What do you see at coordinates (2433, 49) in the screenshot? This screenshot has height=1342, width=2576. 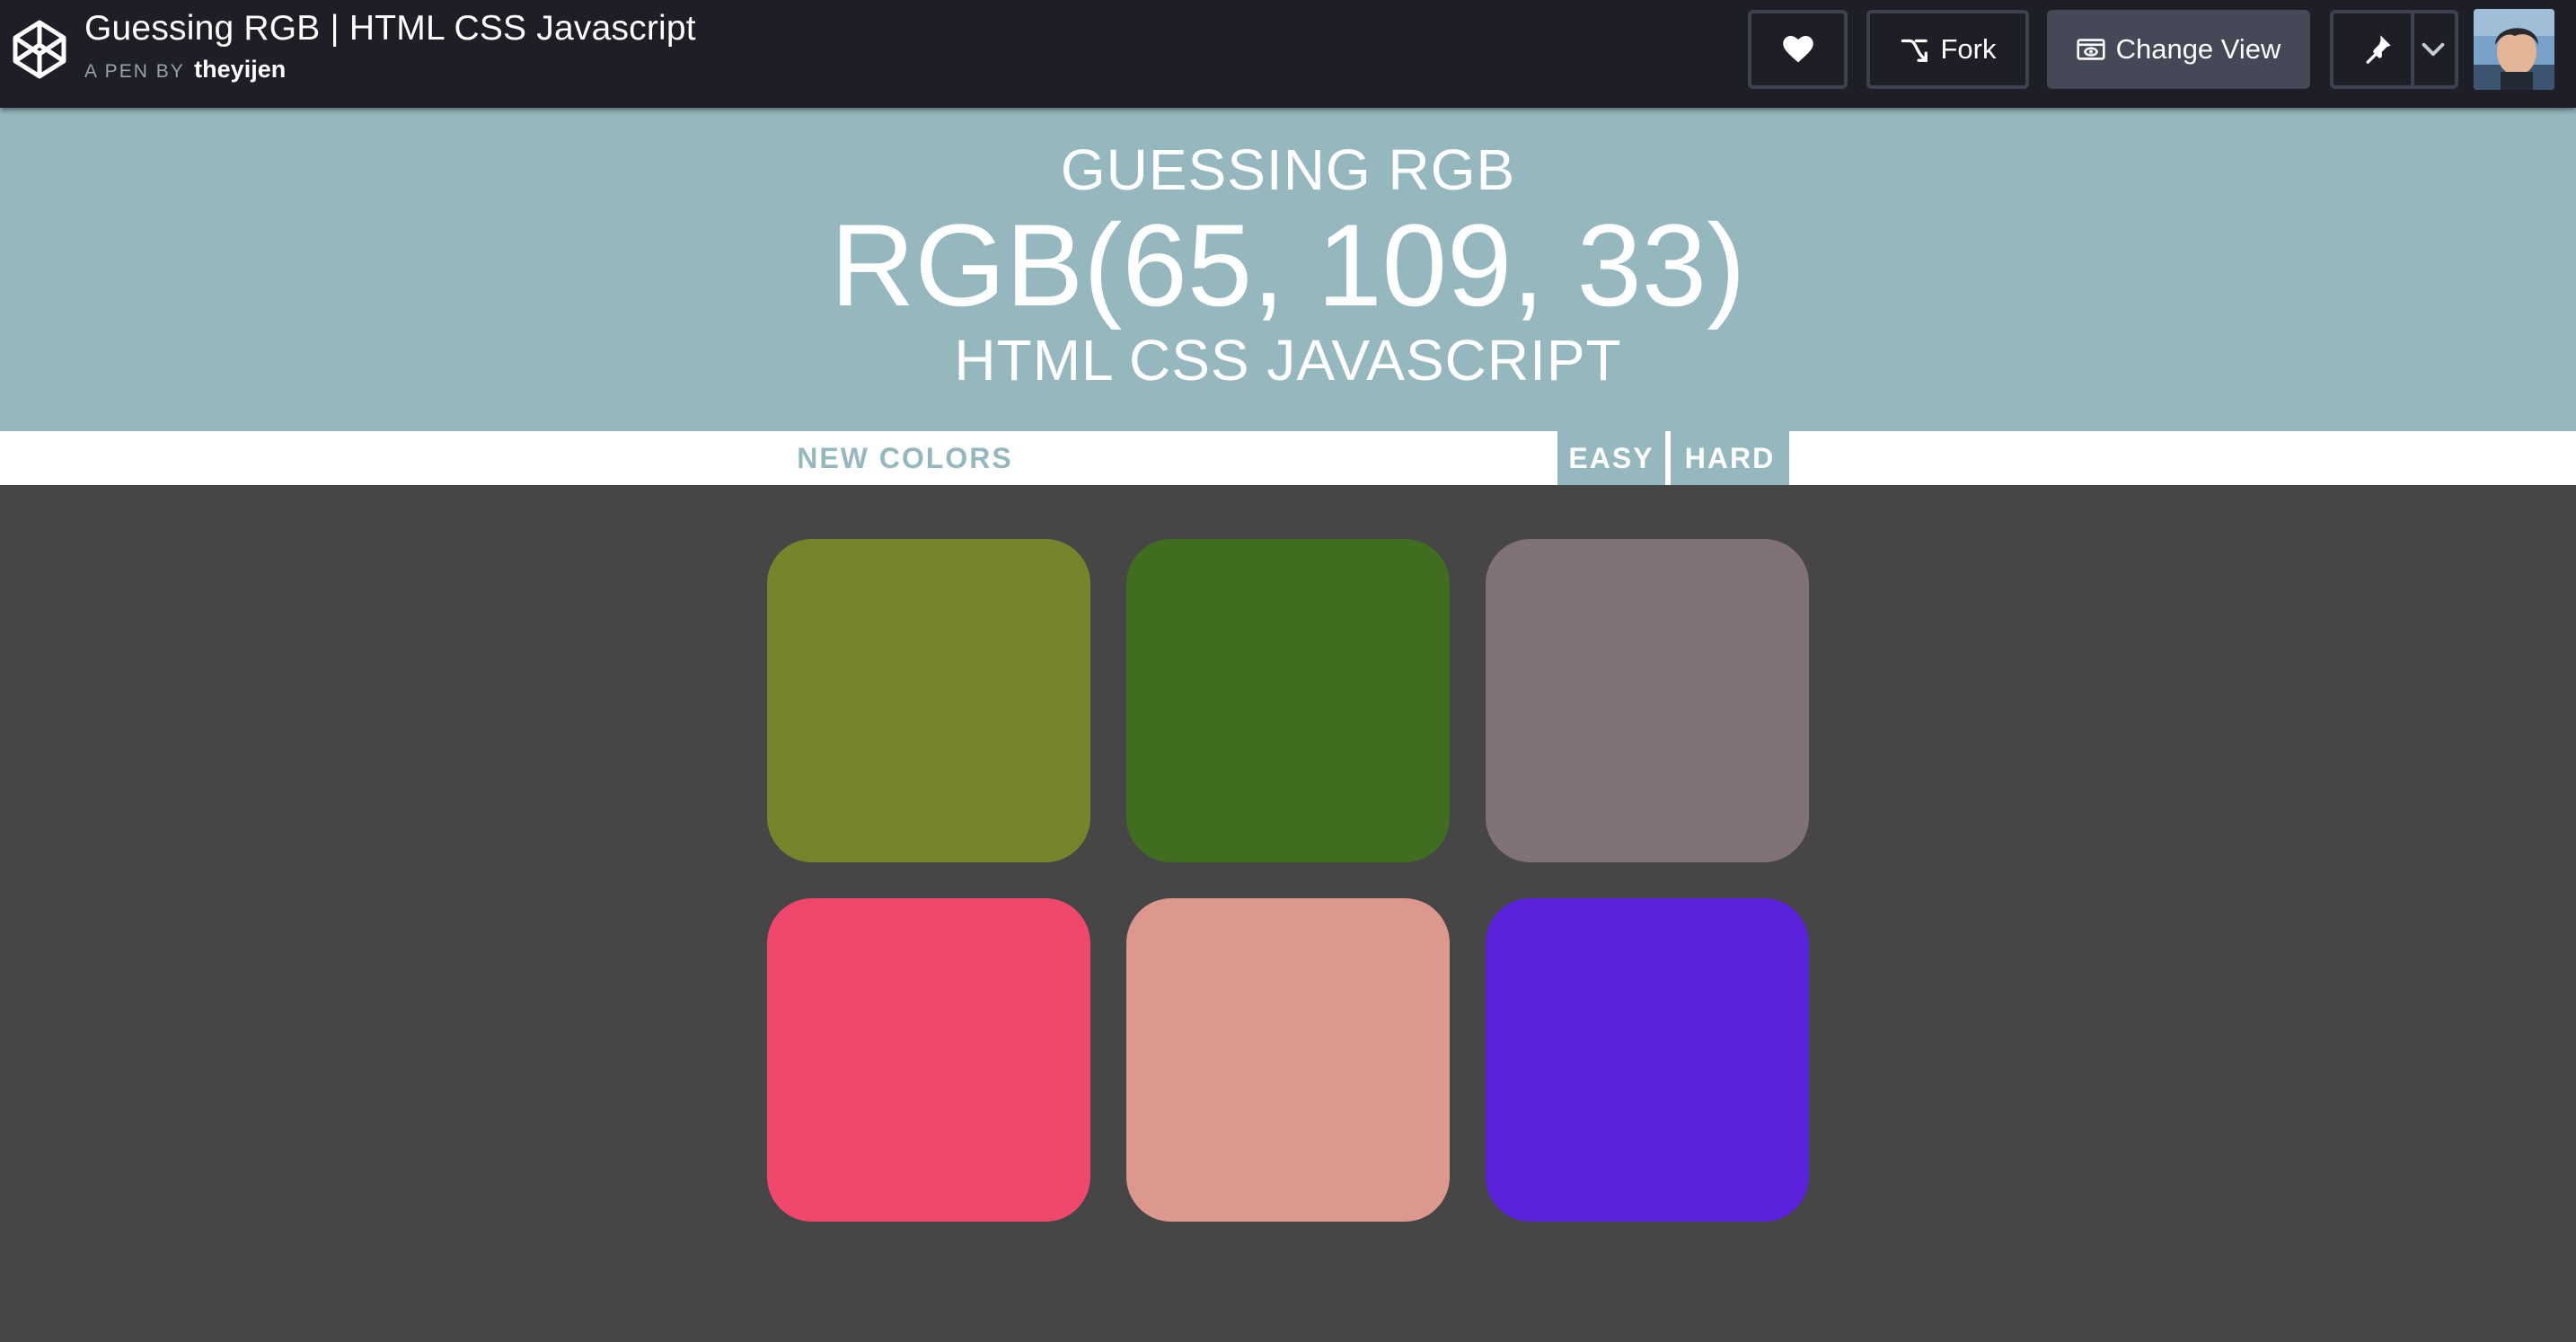 I see `chevron-down-icon` at bounding box center [2433, 49].